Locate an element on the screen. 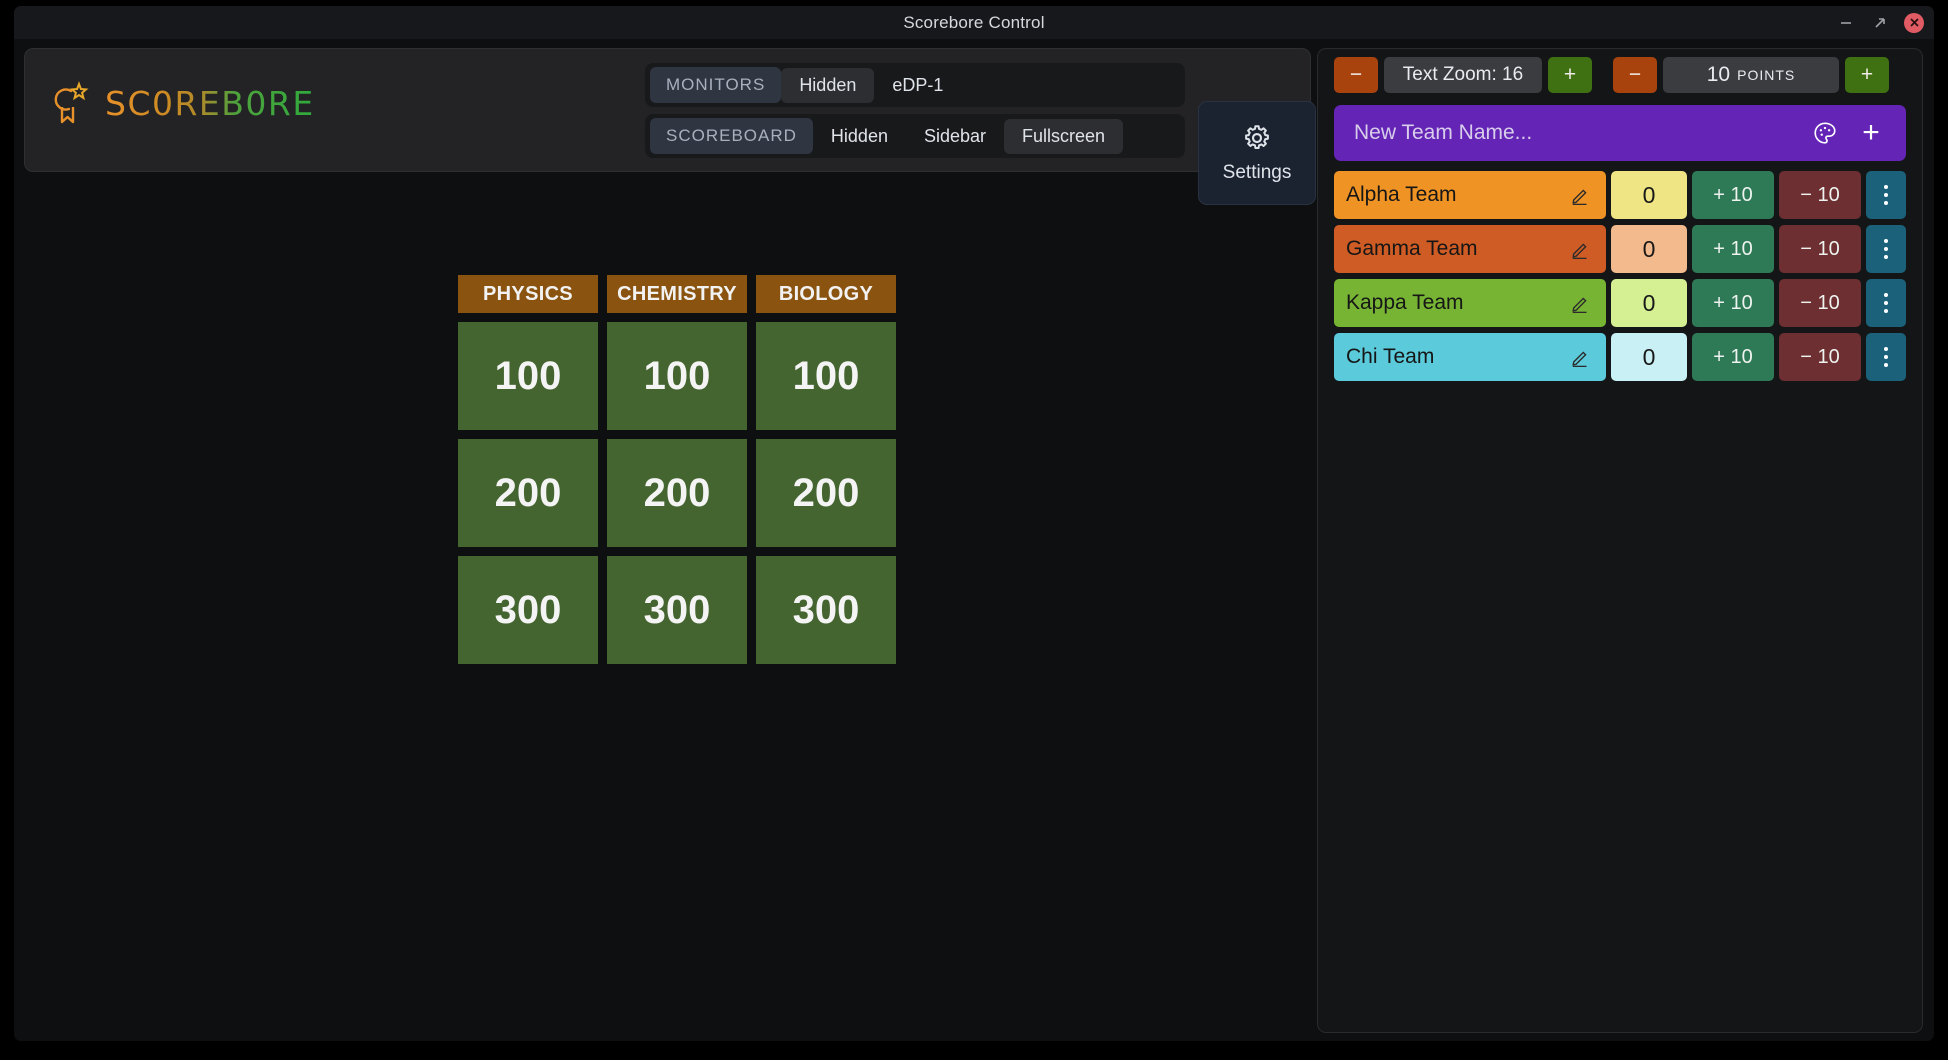 The image size is (1948, 1060). settings-label: Settings is located at coordinates (1257, 172).